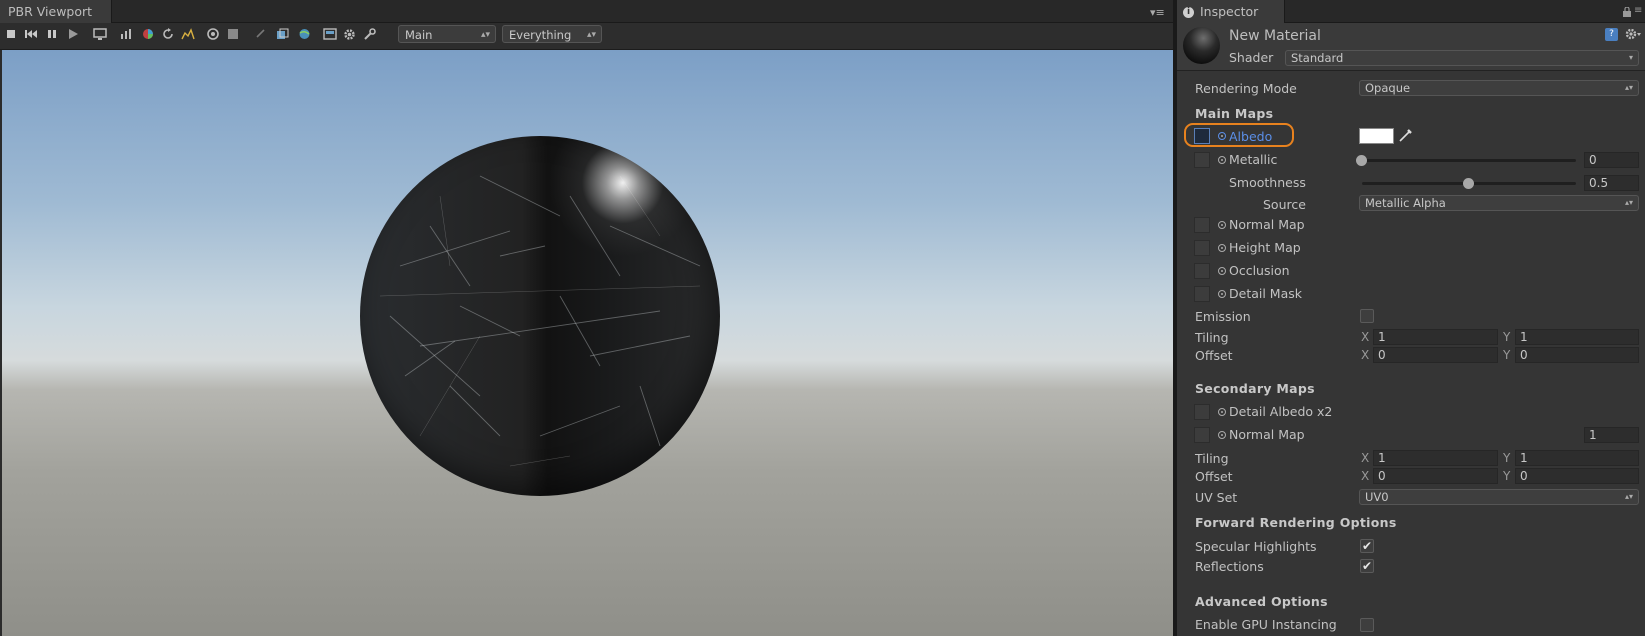 Image resolution: width=1645 pixels, height=636 pixels. I want to click on viewport-menu-icon: ▾≡, so click(1157, 12).